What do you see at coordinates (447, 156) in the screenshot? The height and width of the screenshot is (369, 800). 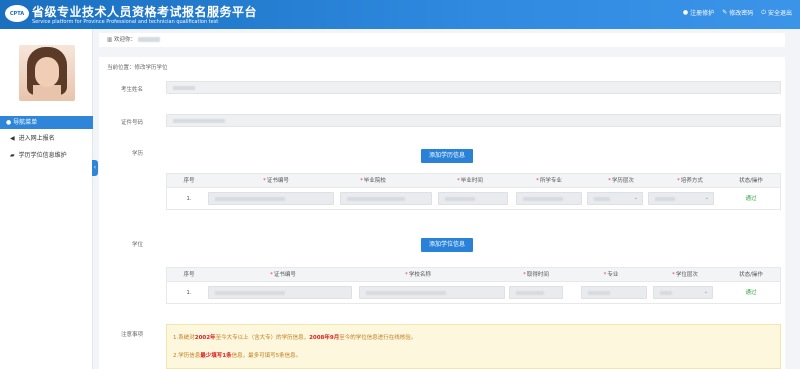 I see `add-education-button: 添加学历信息` at bounding box center [447, 156].